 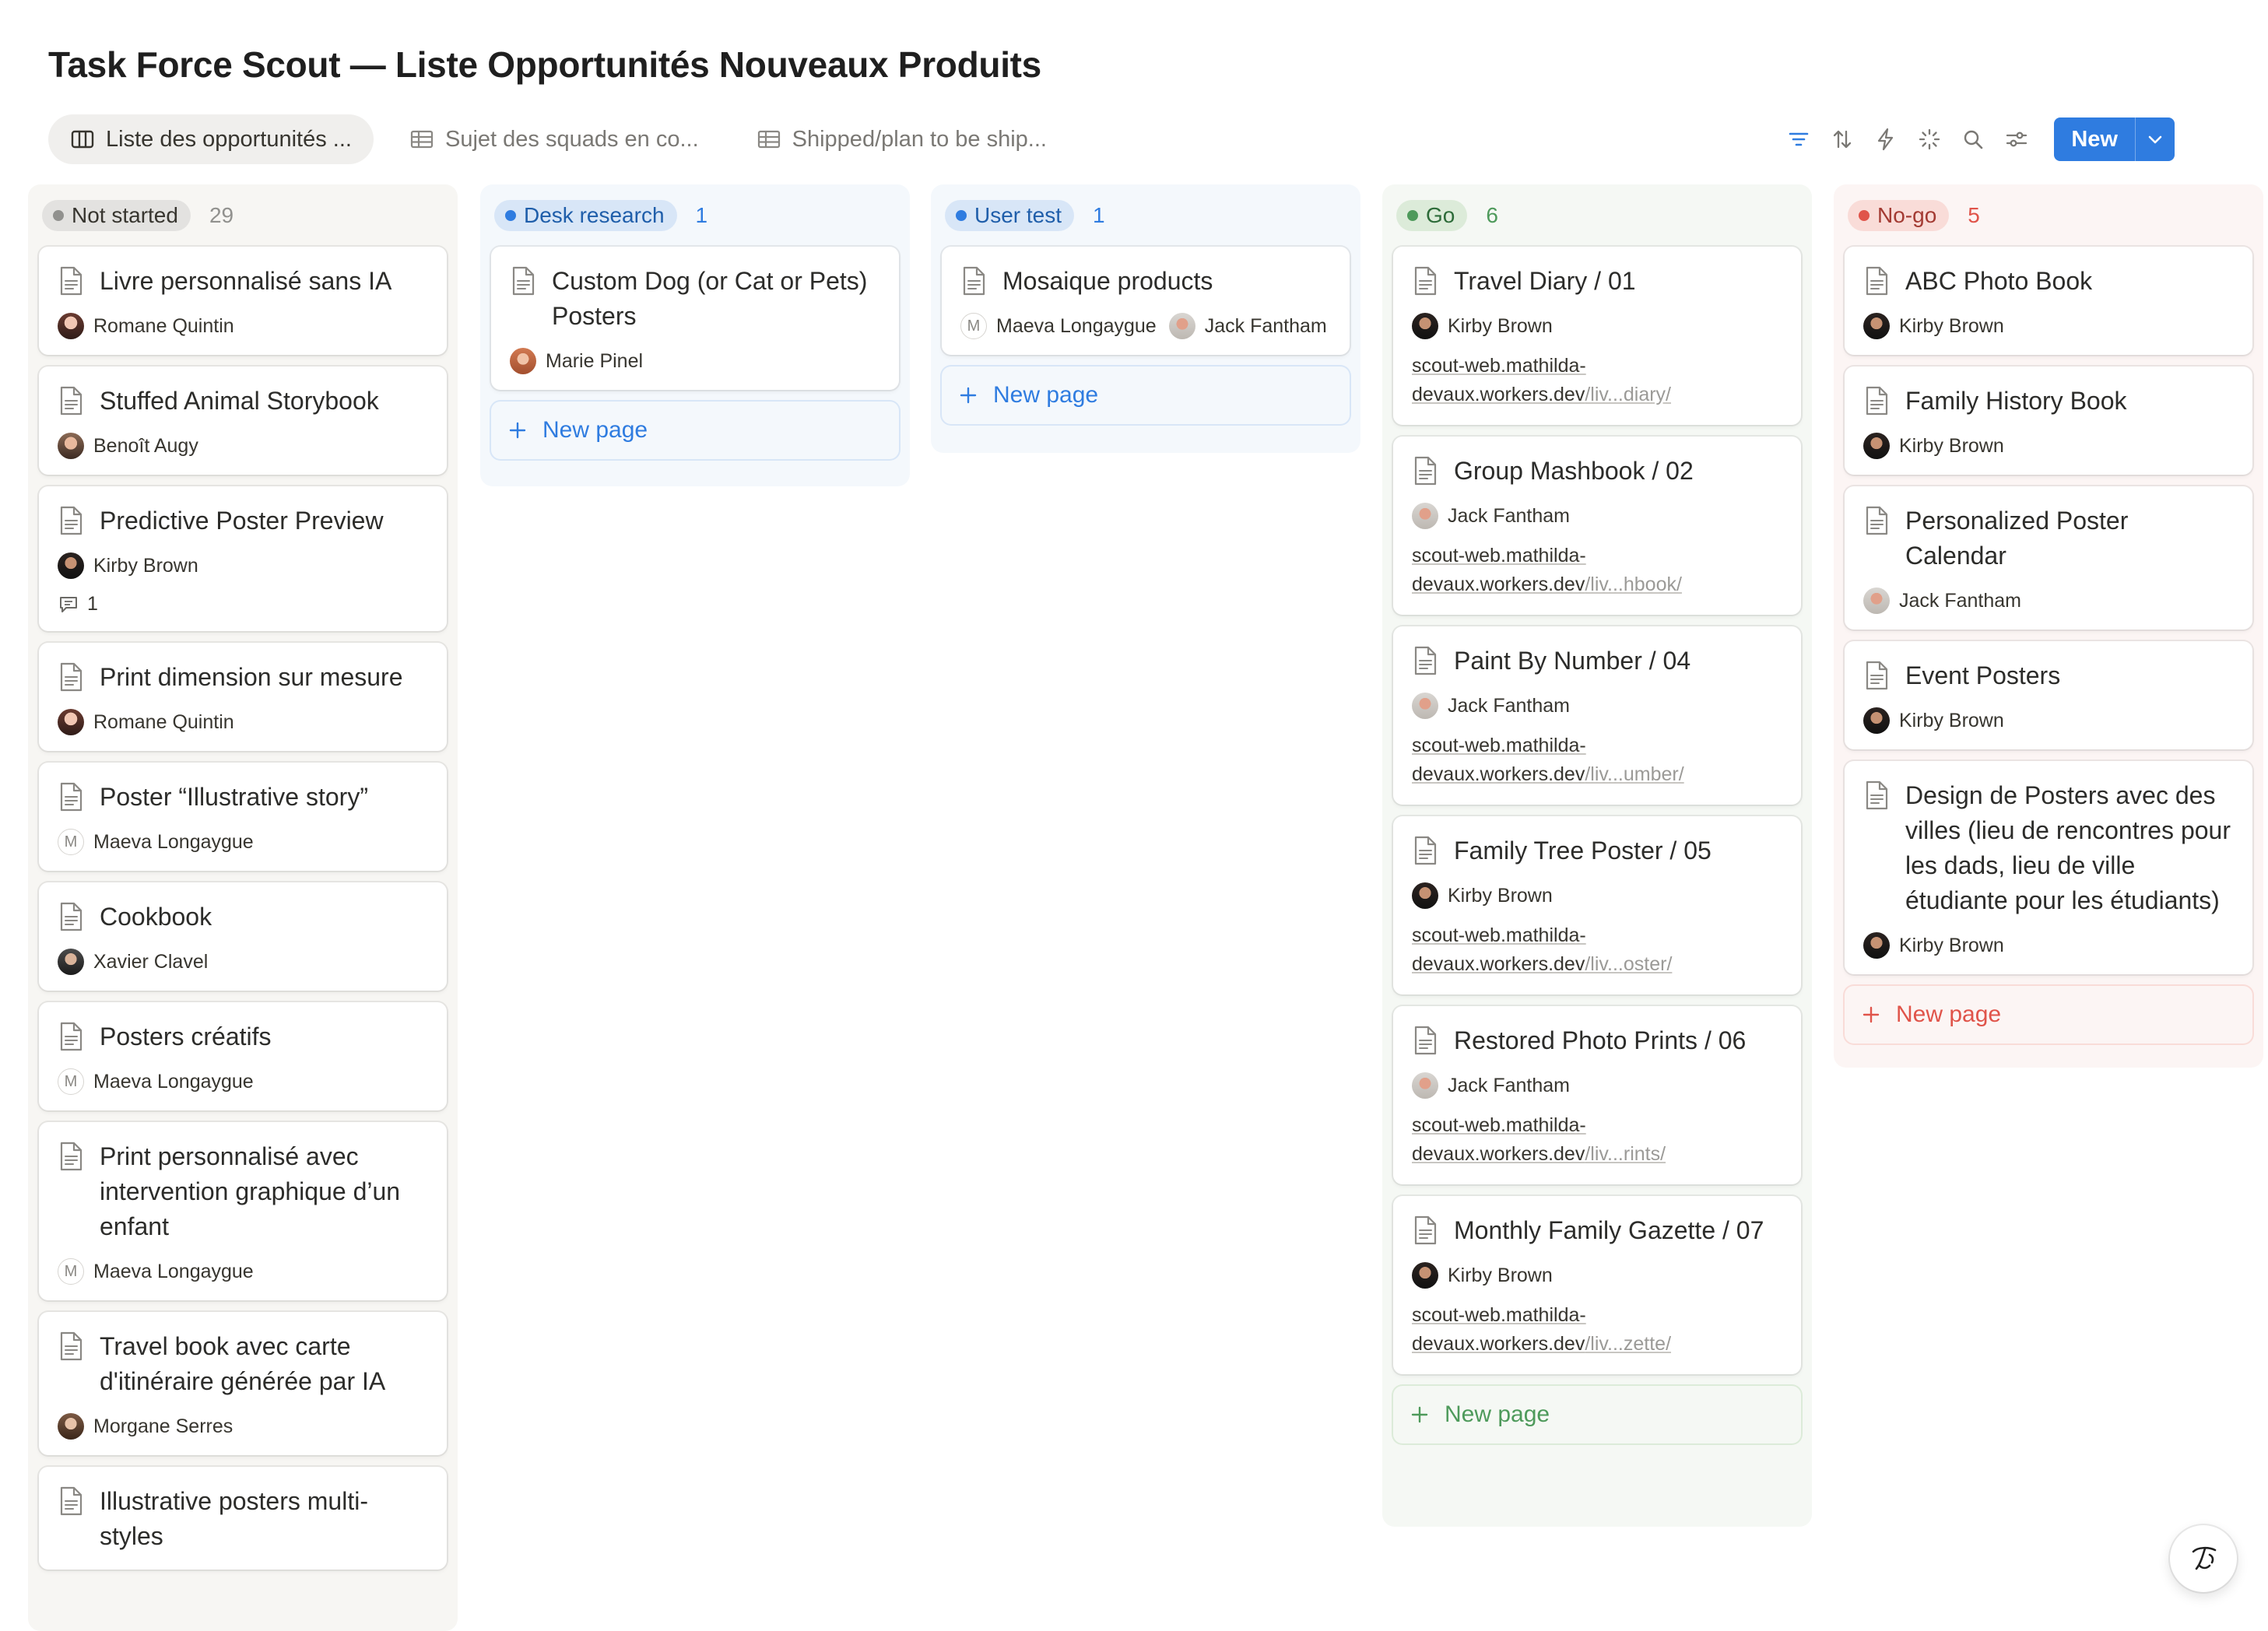 I want to click on status-badge: Desk research, so click(x=585, y=215).